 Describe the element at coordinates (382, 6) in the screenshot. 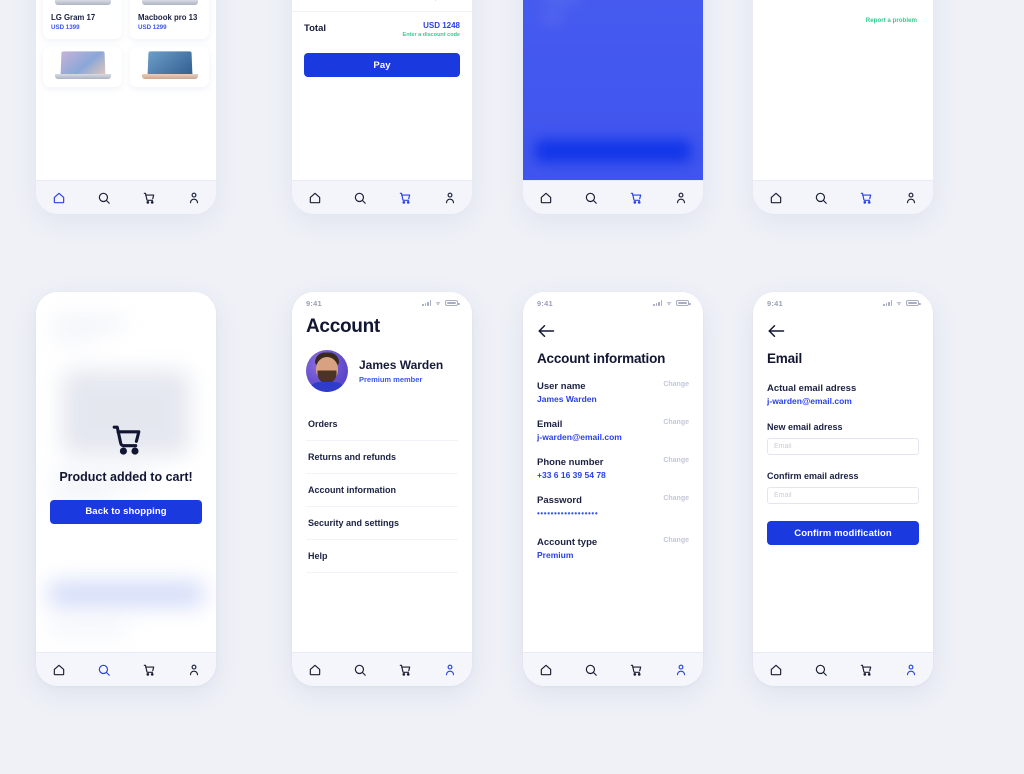

I see `checkout-row-payment: Payment Visa ***678 Expire 03/20` at that location.